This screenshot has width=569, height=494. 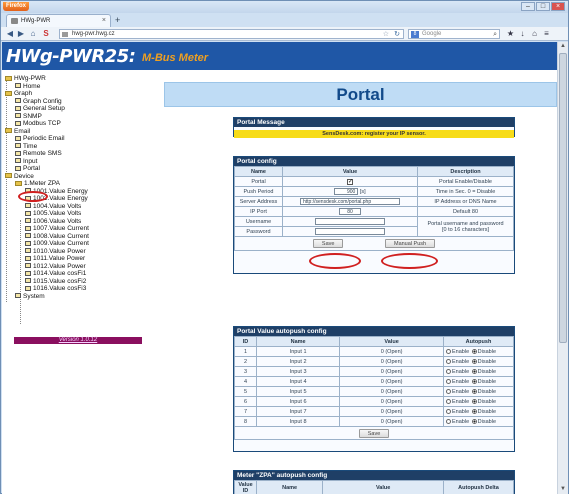 I want to click on username-input, so click(x=350, y=221).